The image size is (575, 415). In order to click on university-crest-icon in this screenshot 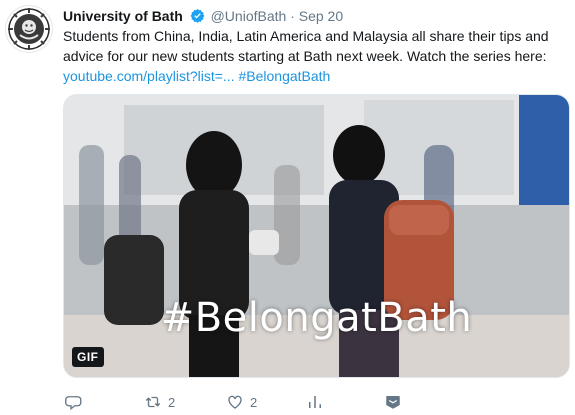, I will do `click(29, 29)`.